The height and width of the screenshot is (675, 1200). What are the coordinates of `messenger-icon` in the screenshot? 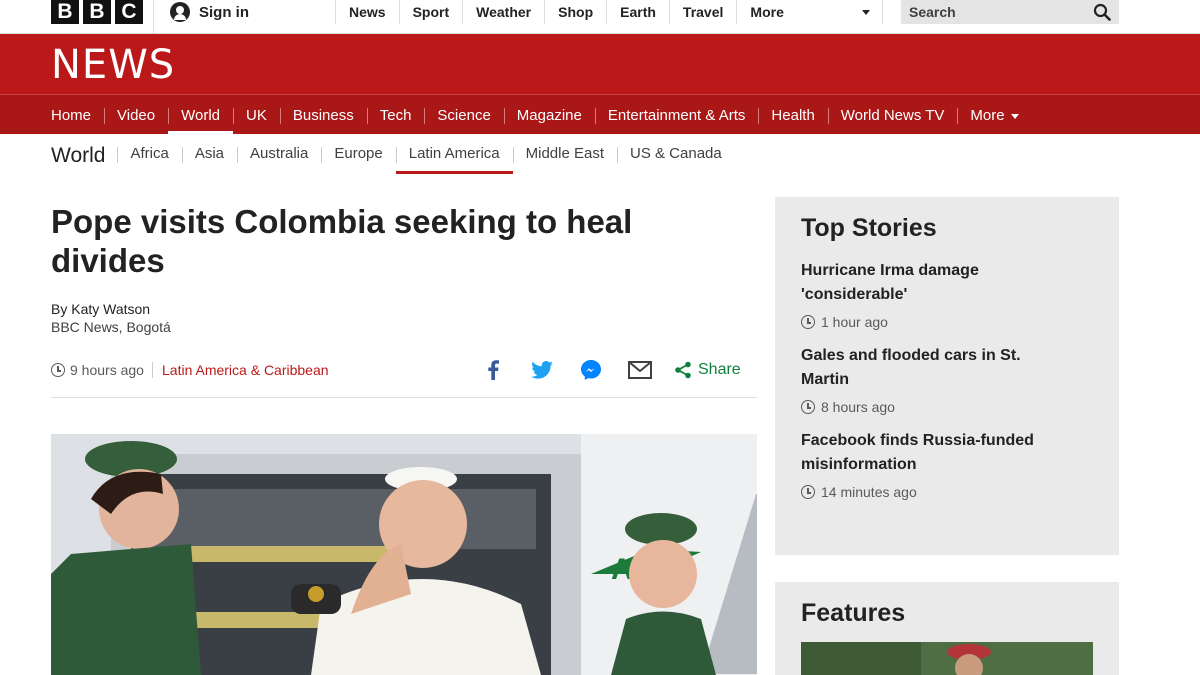 It's located at (591, 370).